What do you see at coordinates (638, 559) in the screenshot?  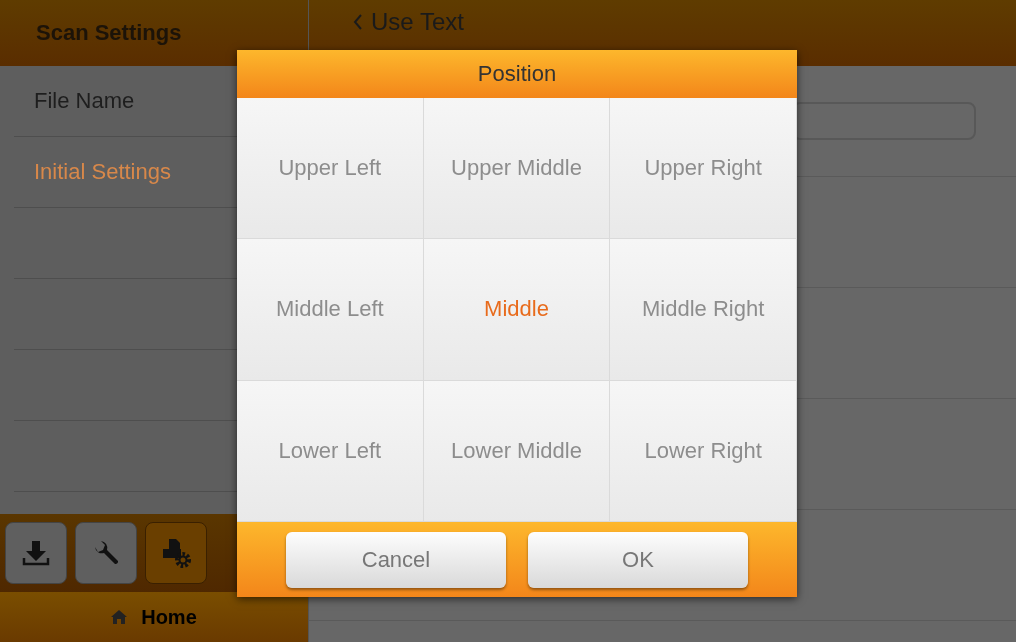 I see `ok-button: OK` at bounding box center [638, 559].